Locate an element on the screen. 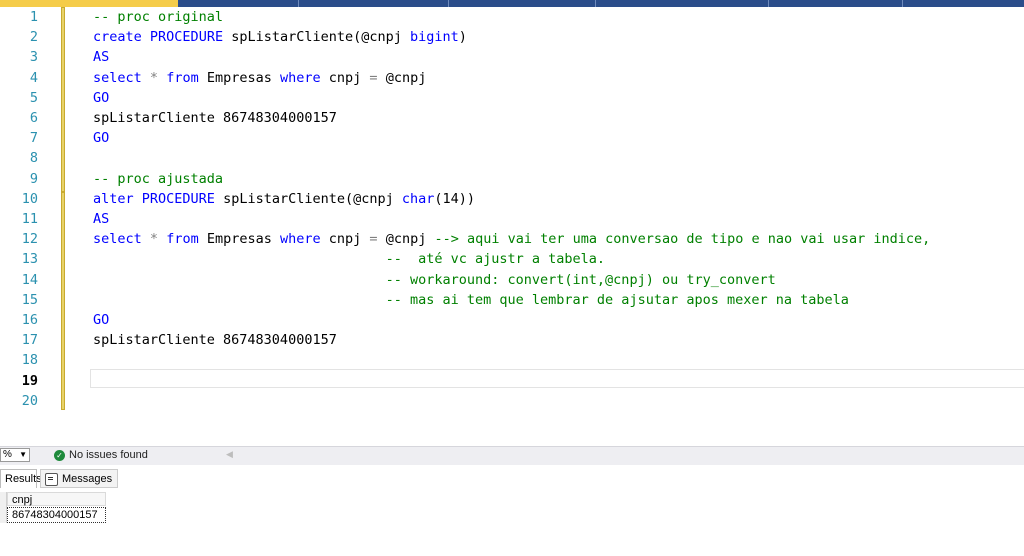 Image resolution: width=1024 pixels, height=556 pixels. tab-results-label: Results is located at coordinates (23, 479).